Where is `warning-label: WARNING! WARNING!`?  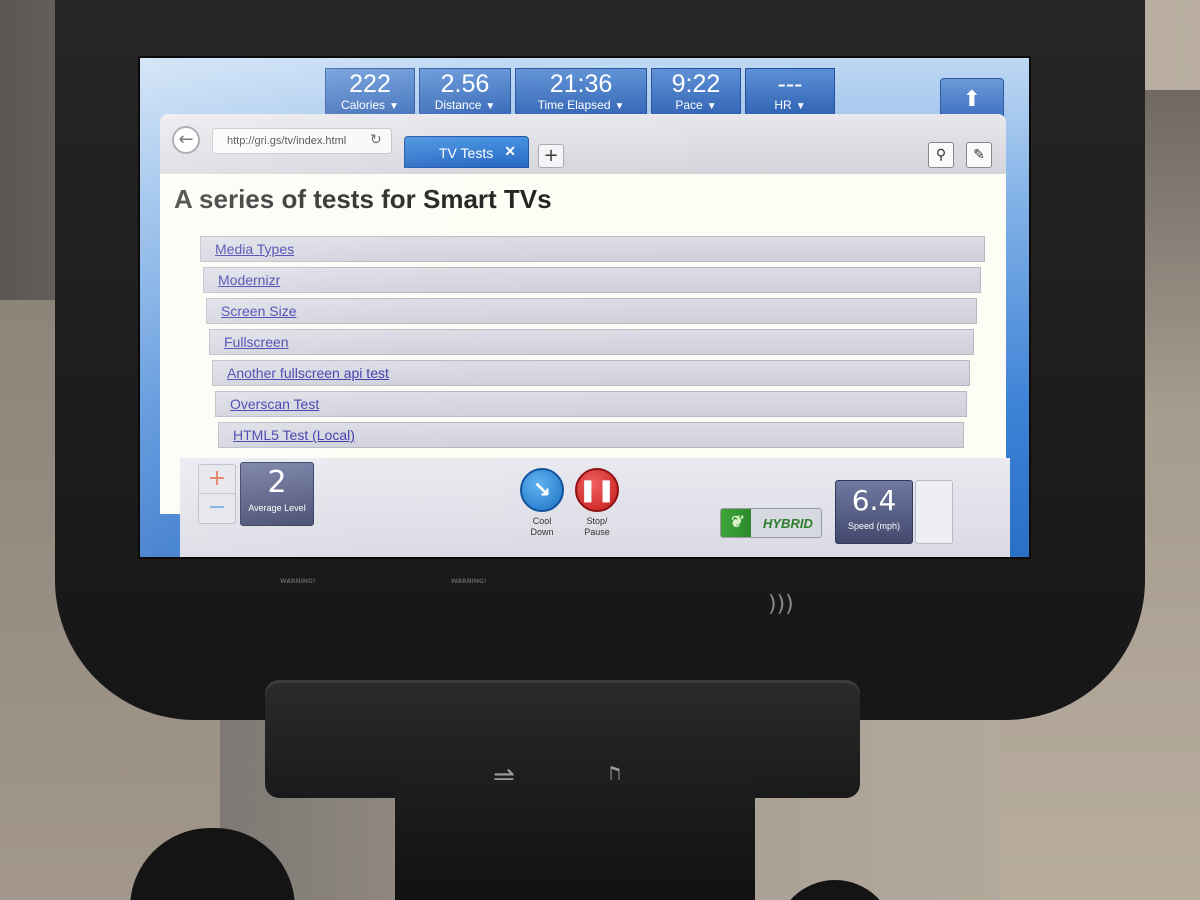 warning-label: WARNING! WARNING! is located at coordinates (445, 604).